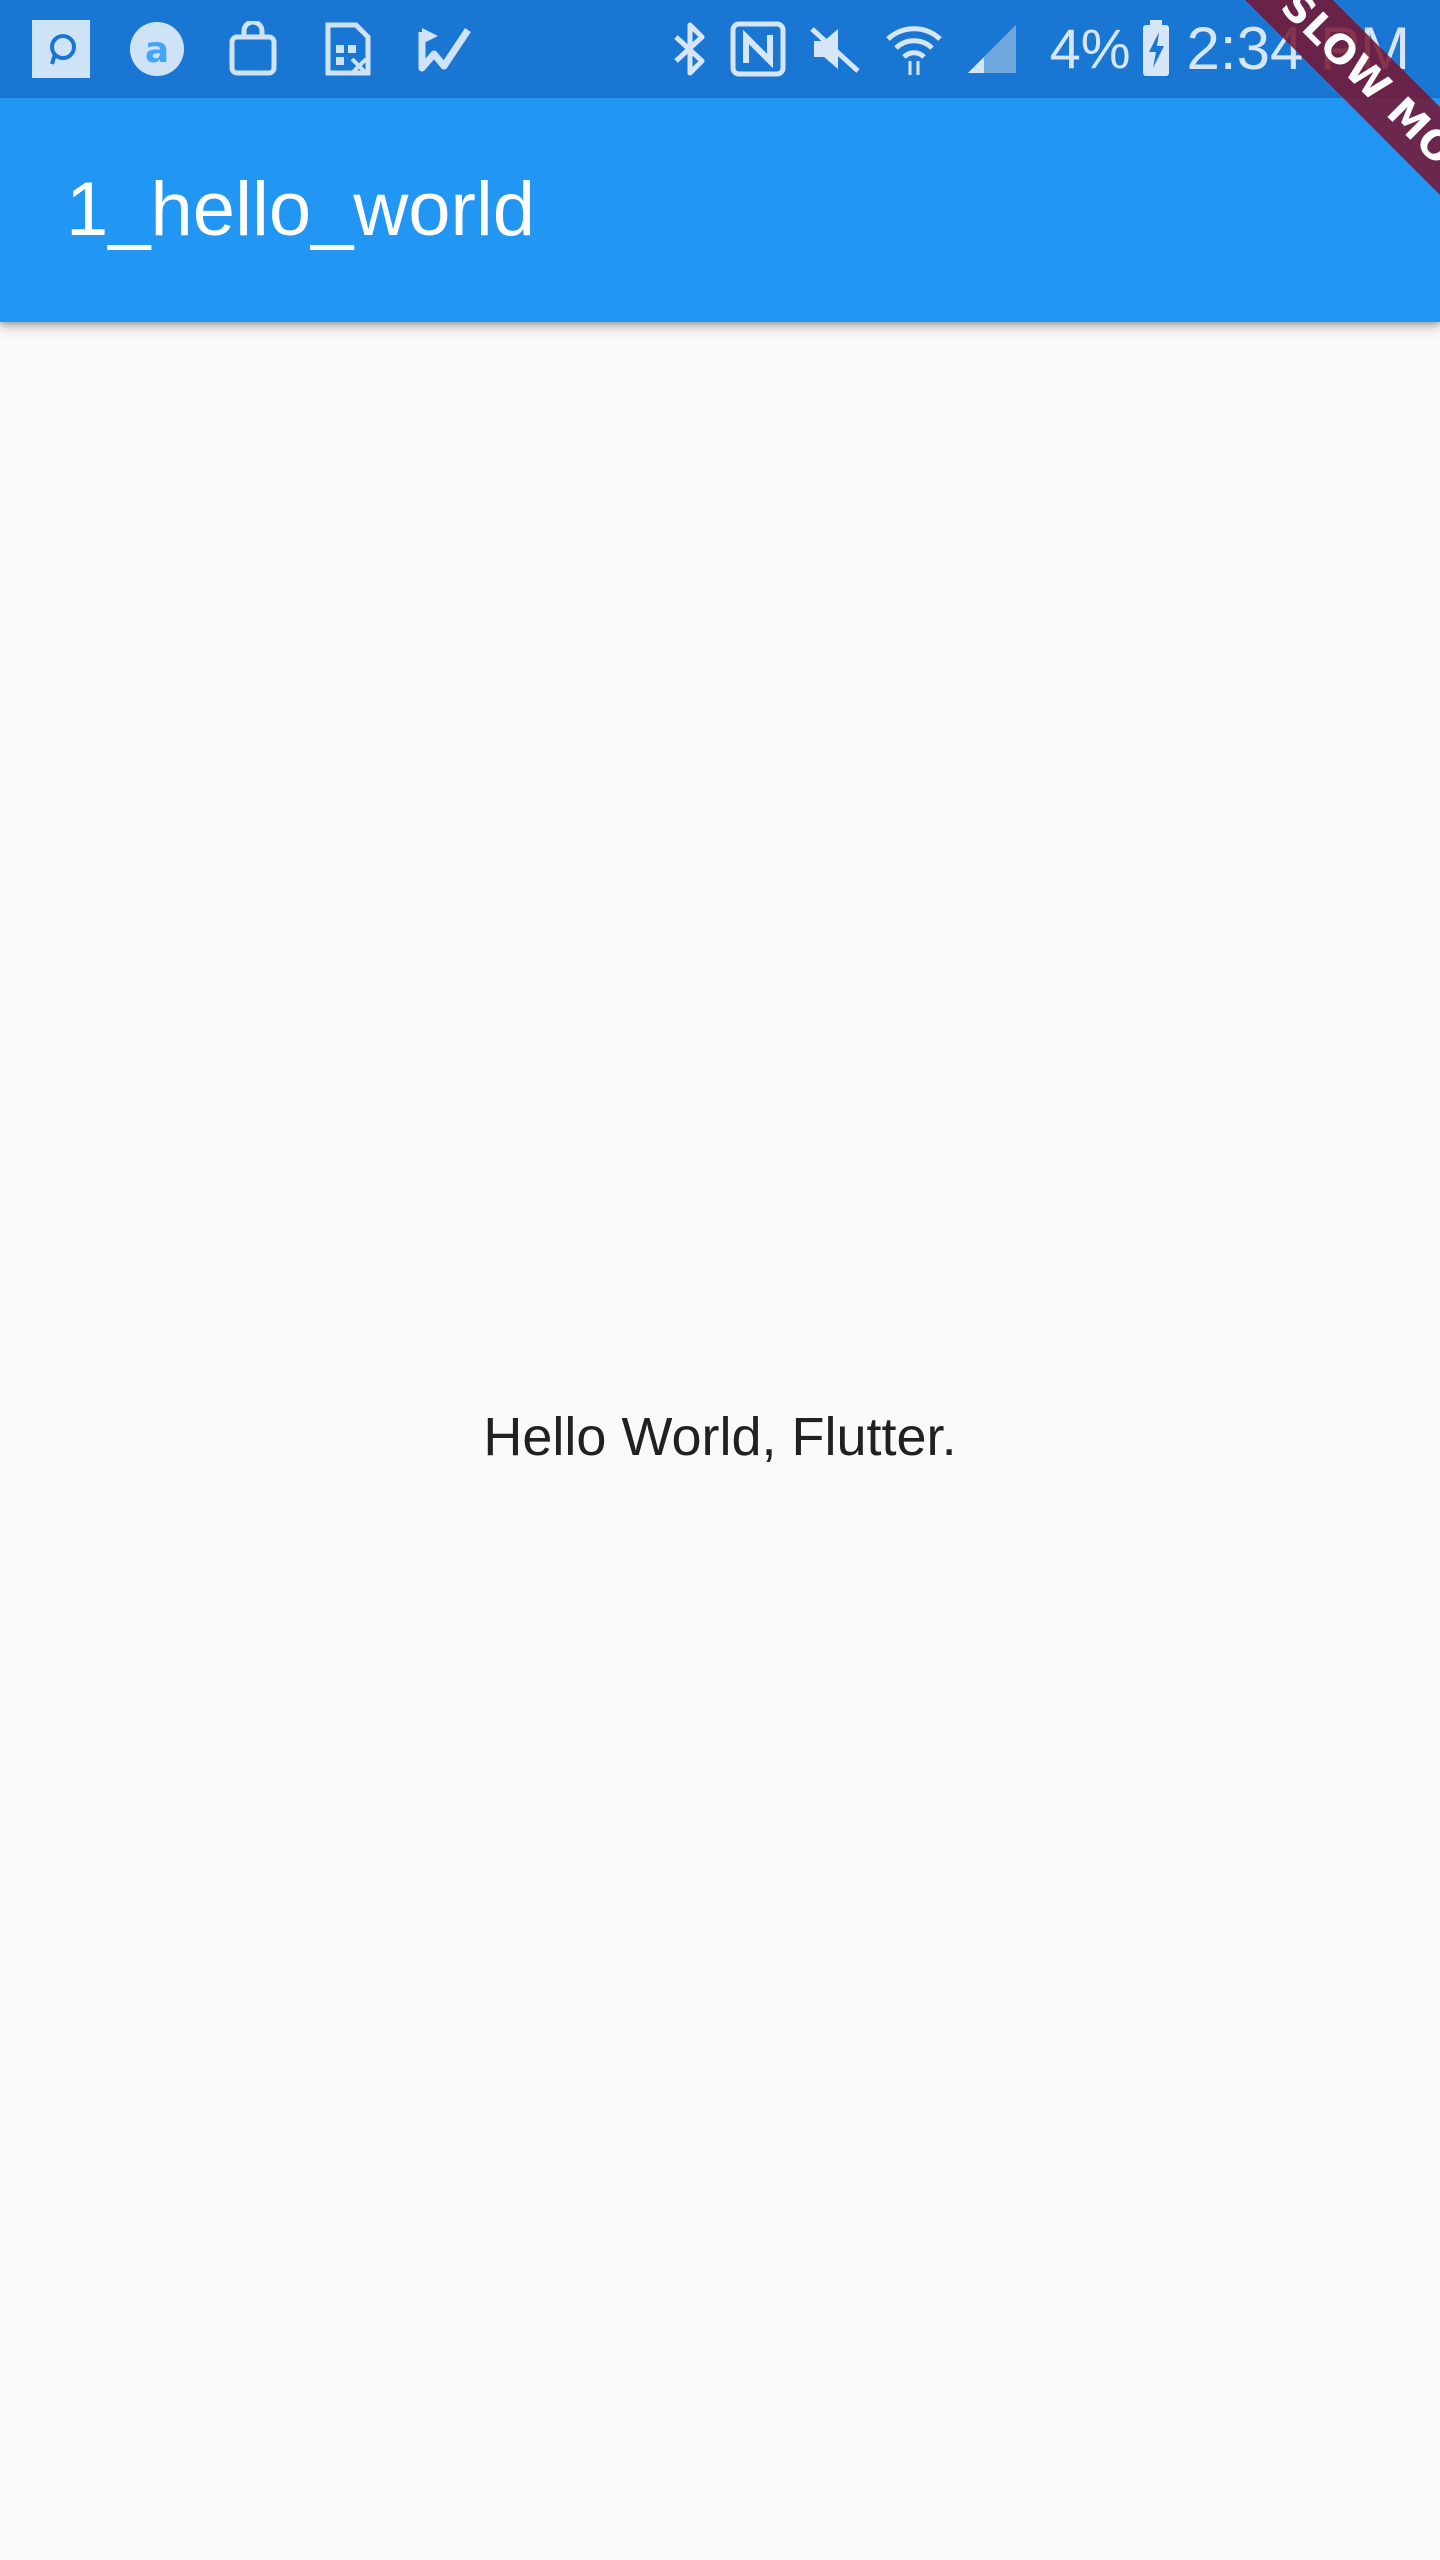 This screenshot has height=2560, width=1440. I want to click on shopping-bag-icon, so click(253, 49).